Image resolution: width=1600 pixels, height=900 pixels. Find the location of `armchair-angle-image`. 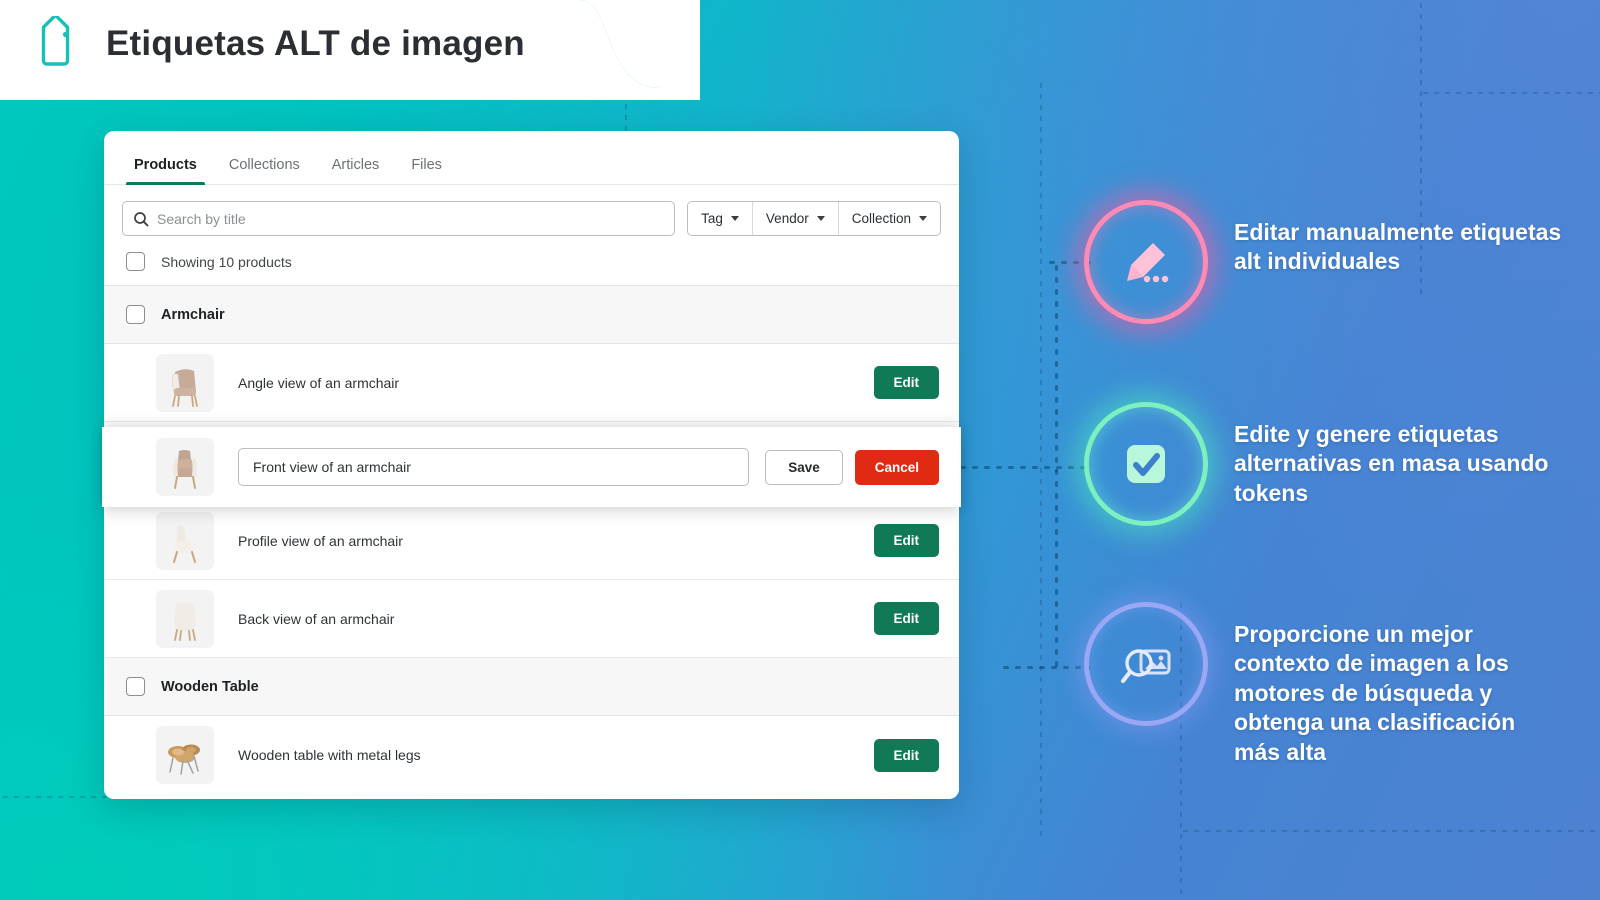

armchair-angle-image is located at coordinates (185, 382).